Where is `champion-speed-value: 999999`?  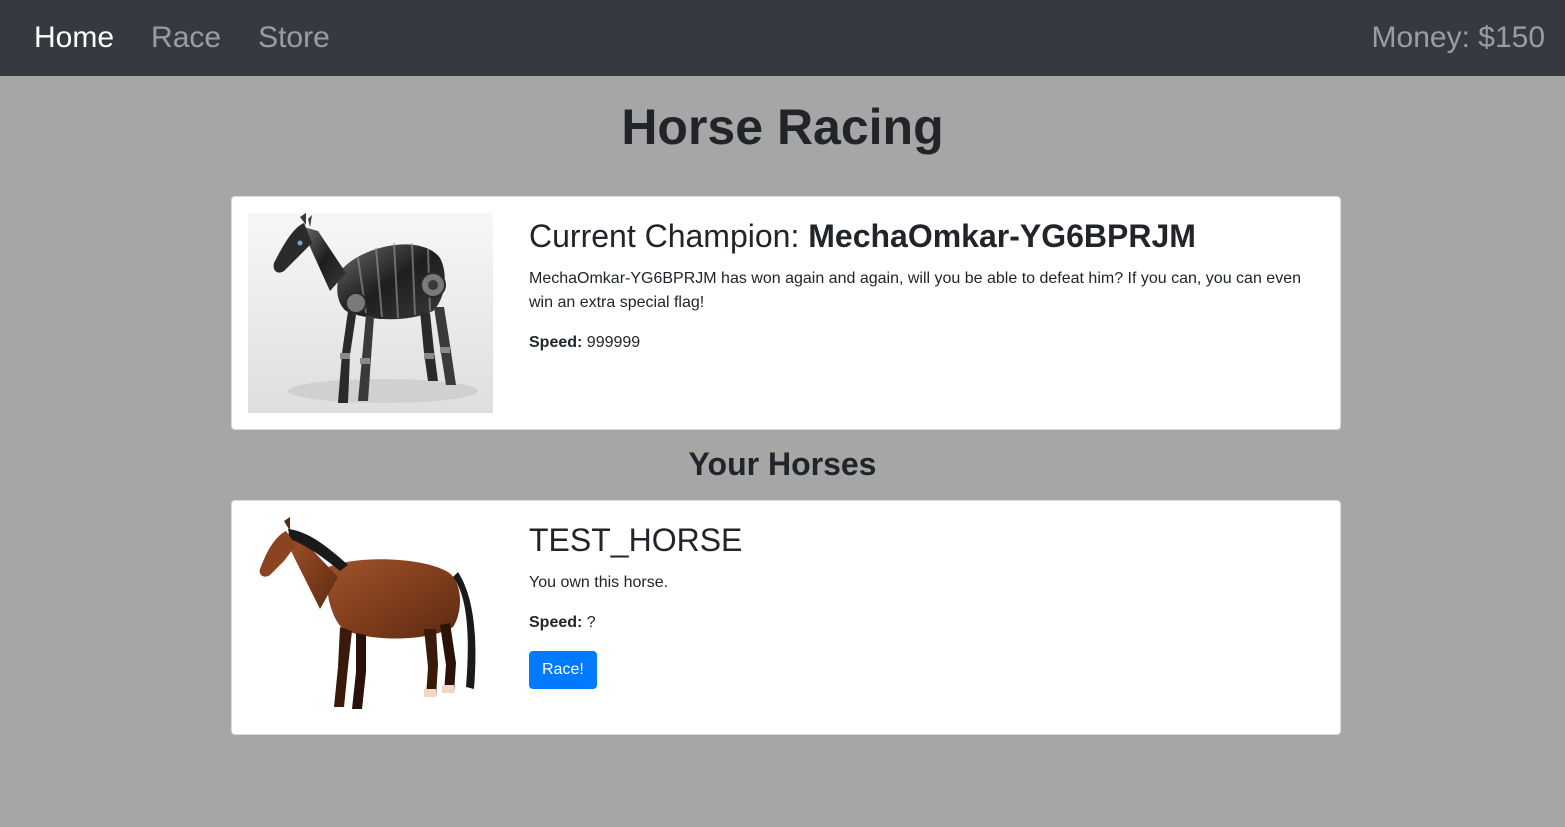
champion-speed-value: 999999 is located at coordinates (613, 343).